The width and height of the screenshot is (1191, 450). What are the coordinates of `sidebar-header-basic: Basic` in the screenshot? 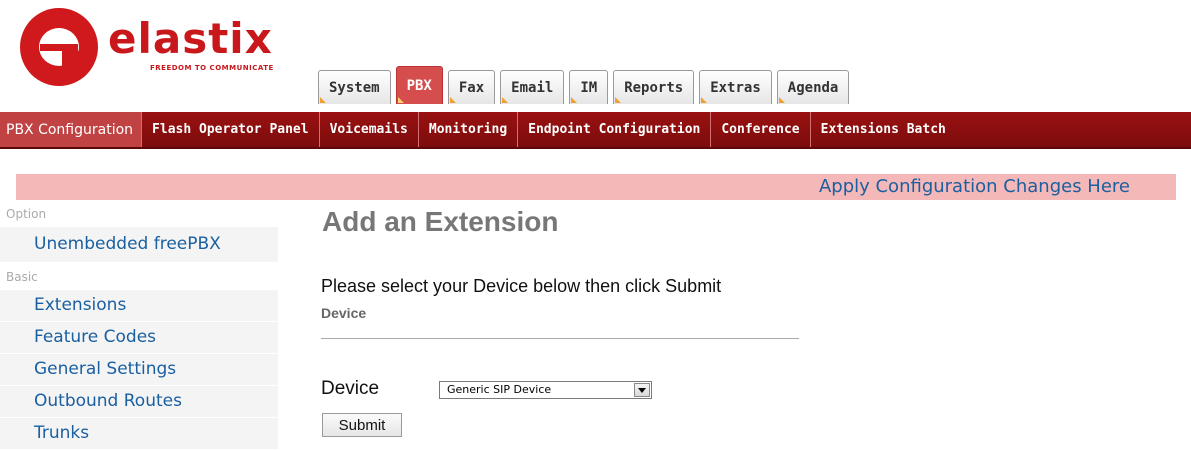 It's located at (22, 277).